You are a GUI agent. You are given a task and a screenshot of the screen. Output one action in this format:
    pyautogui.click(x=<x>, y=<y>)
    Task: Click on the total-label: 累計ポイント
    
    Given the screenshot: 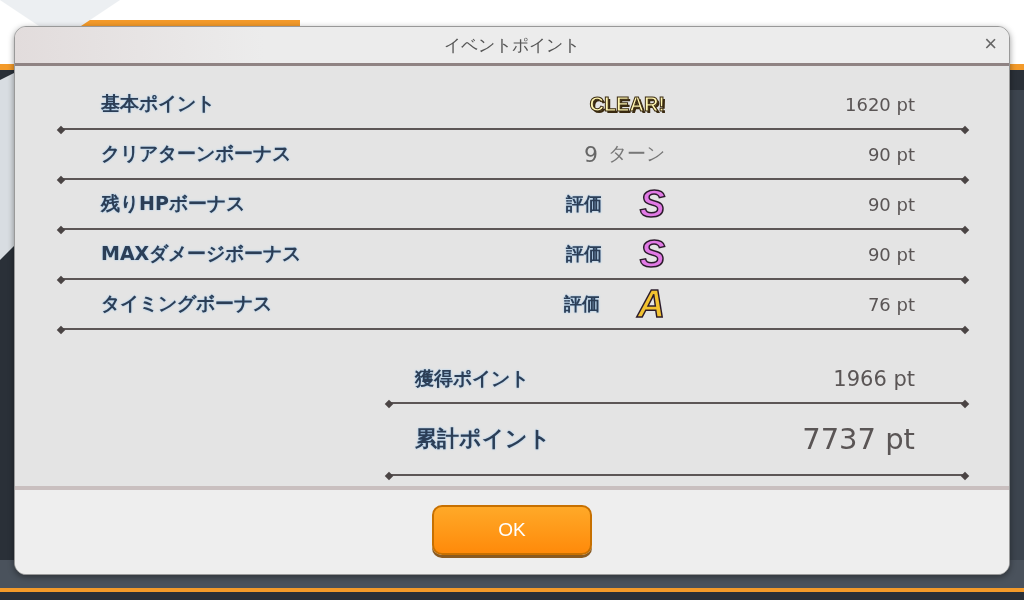 What is the action you would take?
    pyautogui.click(x=483, y=439)
    